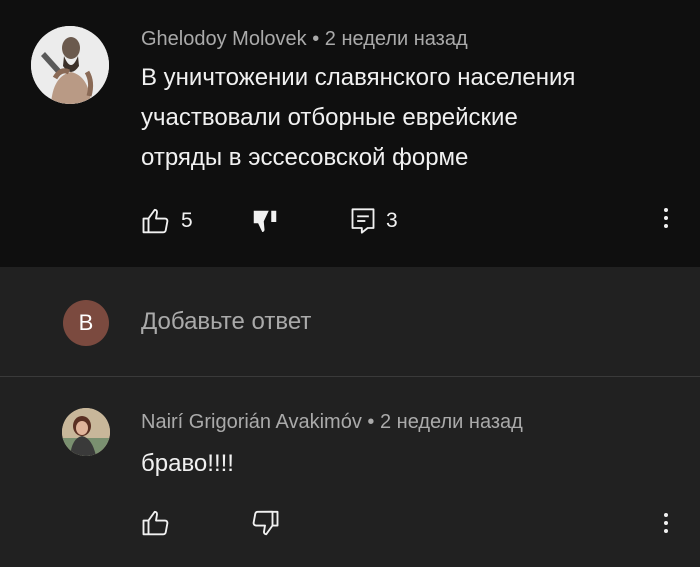 This screenshot has height=567, width=700. I want to click on comment-menu-icon, so click(666, 220).